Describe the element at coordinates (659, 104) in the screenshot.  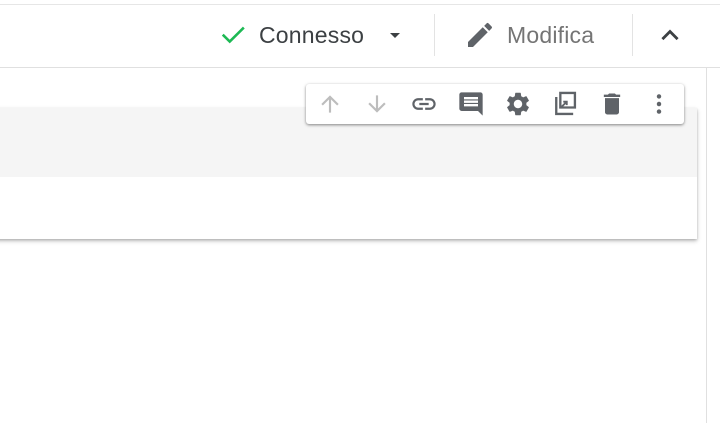
I see `more-vertical-icon` at that location.